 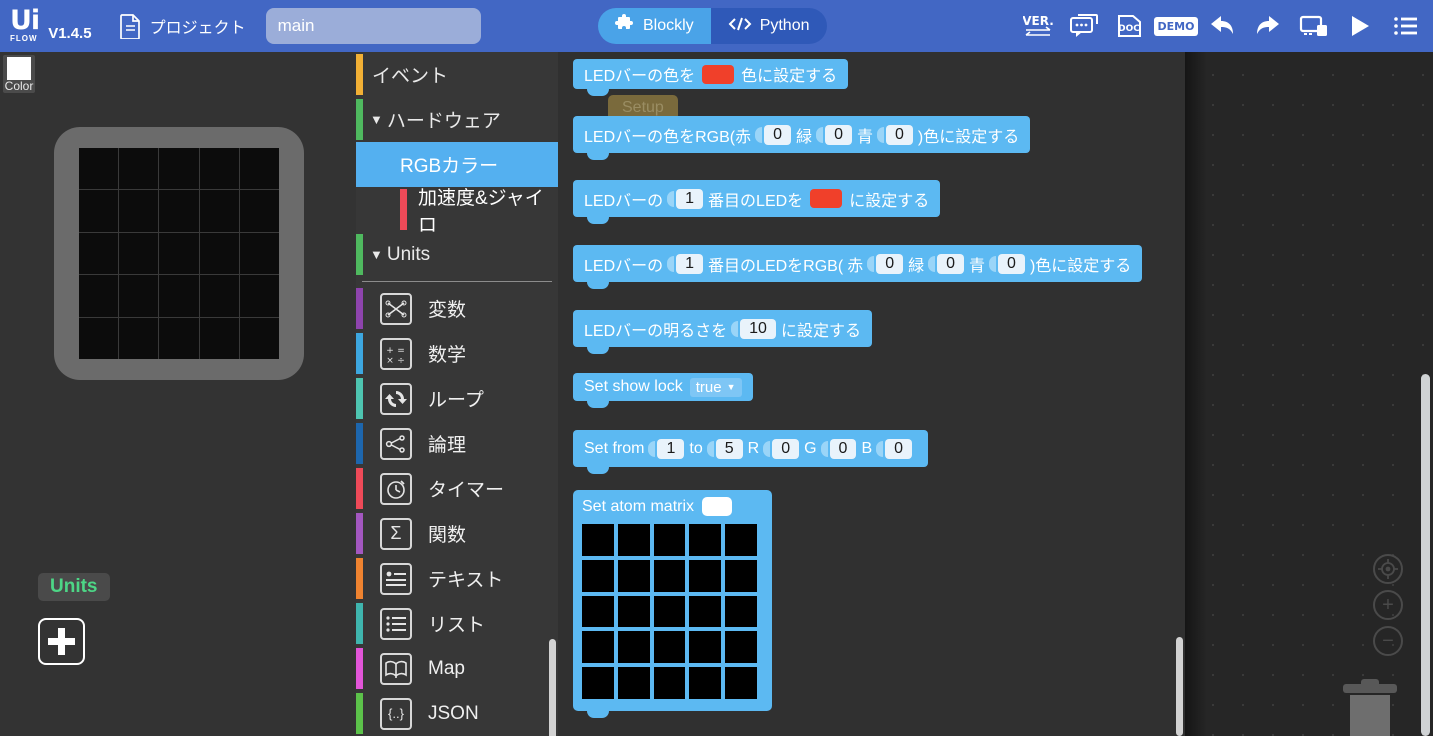 I want to click on device-illustration, so click(x=179, y=253).